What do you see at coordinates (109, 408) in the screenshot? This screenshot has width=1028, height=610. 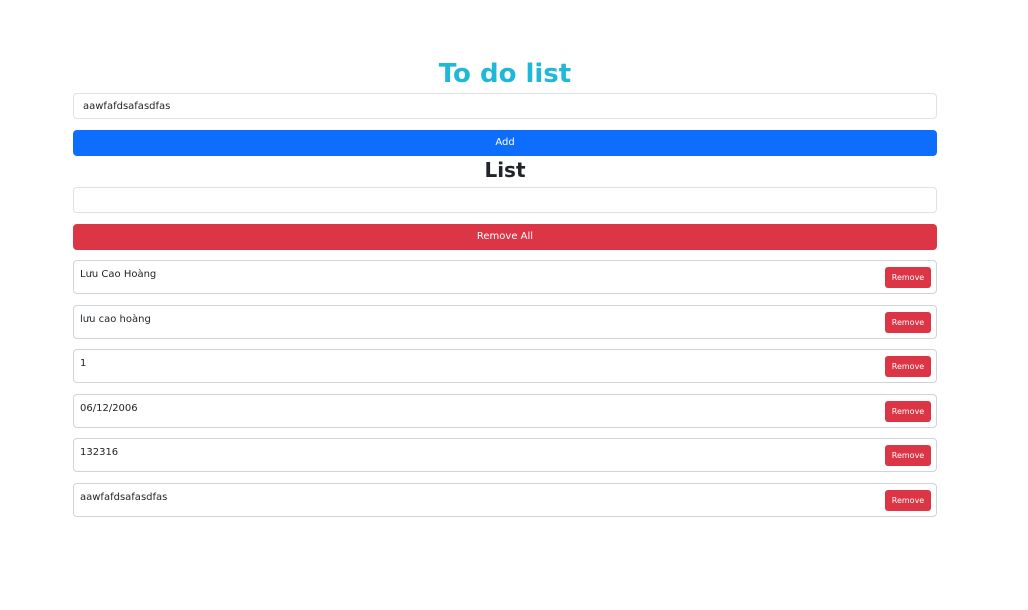 I see `list-item-text: 06/12/2006` at bounding box center [109, 408].